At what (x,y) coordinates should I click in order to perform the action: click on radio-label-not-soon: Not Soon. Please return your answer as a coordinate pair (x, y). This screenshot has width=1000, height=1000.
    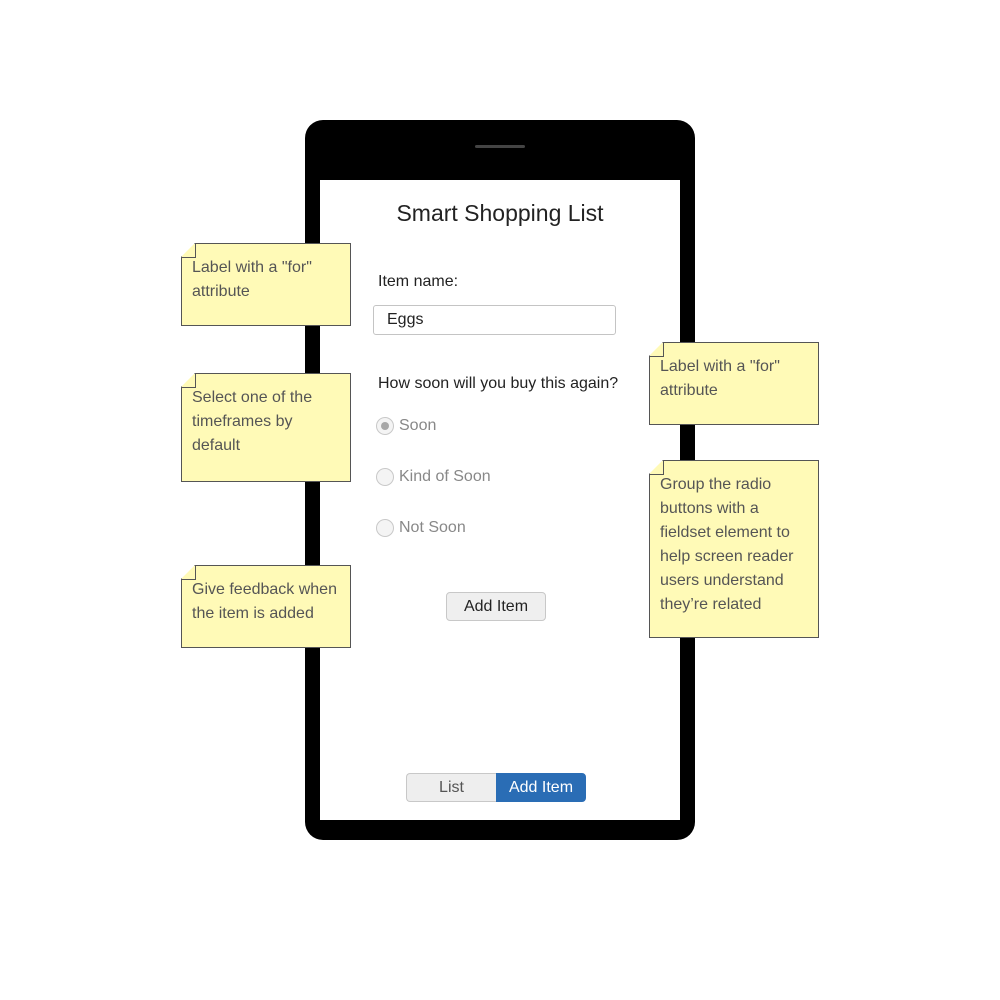
    Looking at the image, I should click on (432, 527).